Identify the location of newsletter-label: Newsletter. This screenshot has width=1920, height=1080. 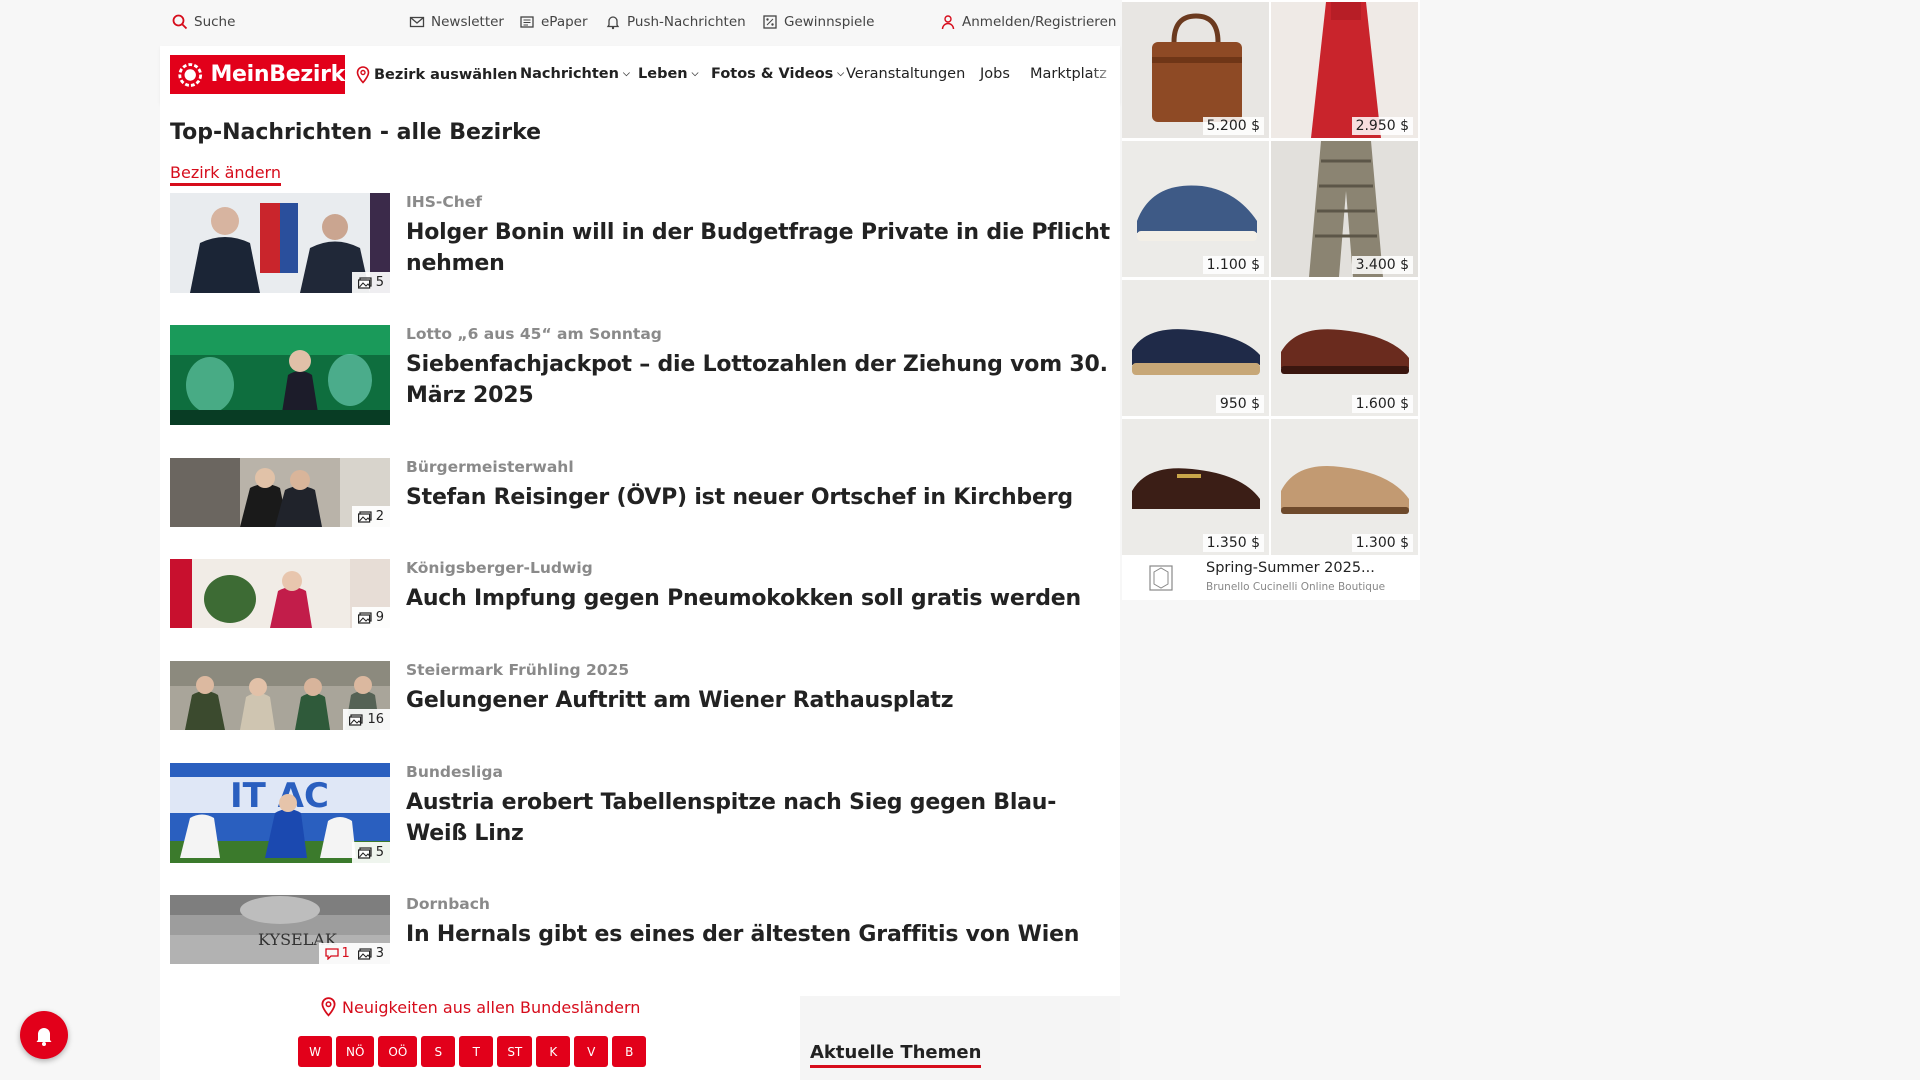
(467, 22).